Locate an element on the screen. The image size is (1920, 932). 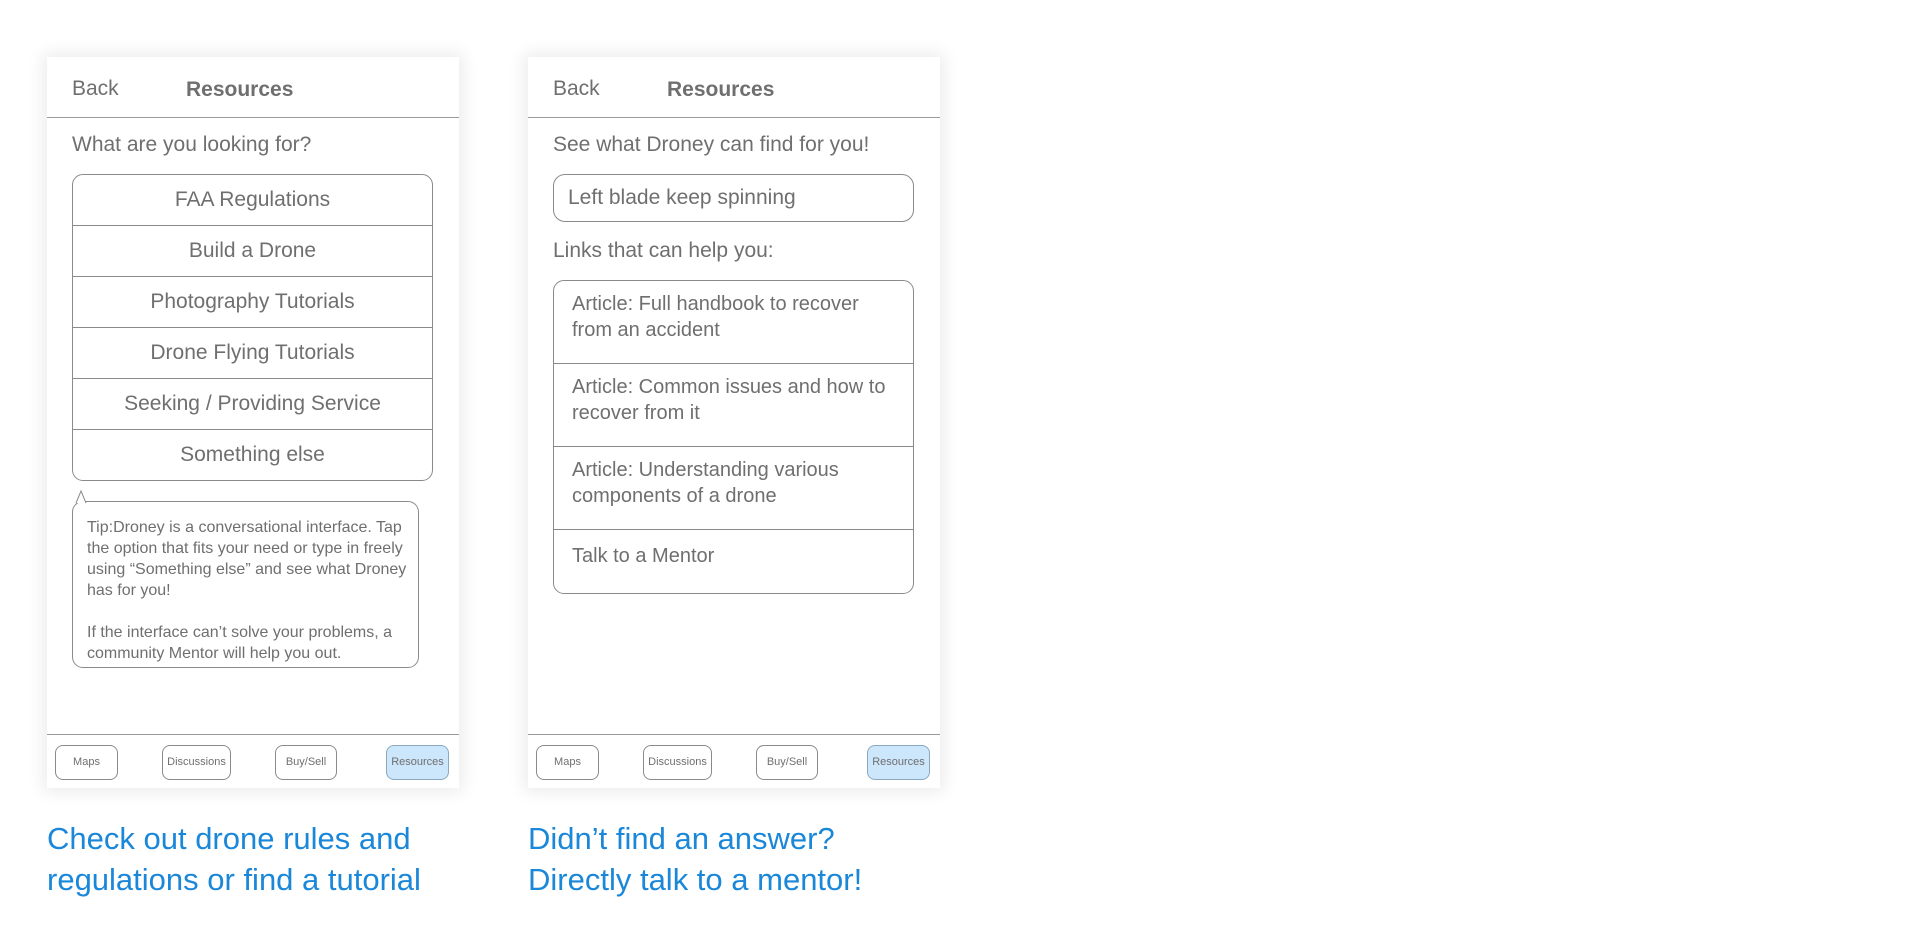
caption-line: regulations or find a tutorial is located at coordinates (234, 879).